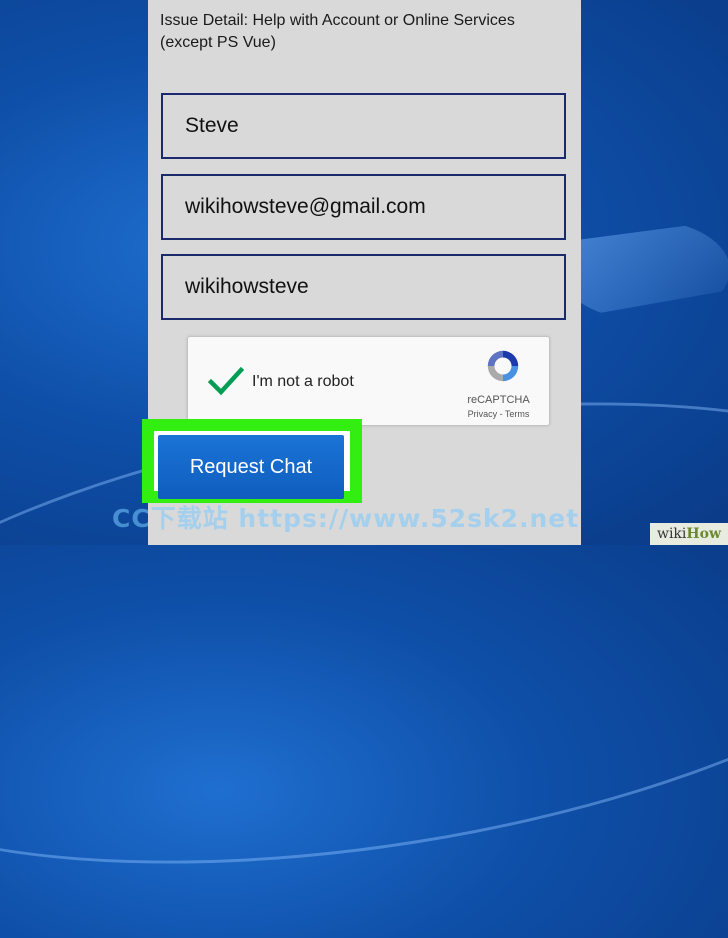 The width and height of the screenshot is (728, 938). What do you see at coordinates (498, 414) in the screenshot?
I see `recaptcha-links: Privacy - Terms` at bounding box center [498, 414].